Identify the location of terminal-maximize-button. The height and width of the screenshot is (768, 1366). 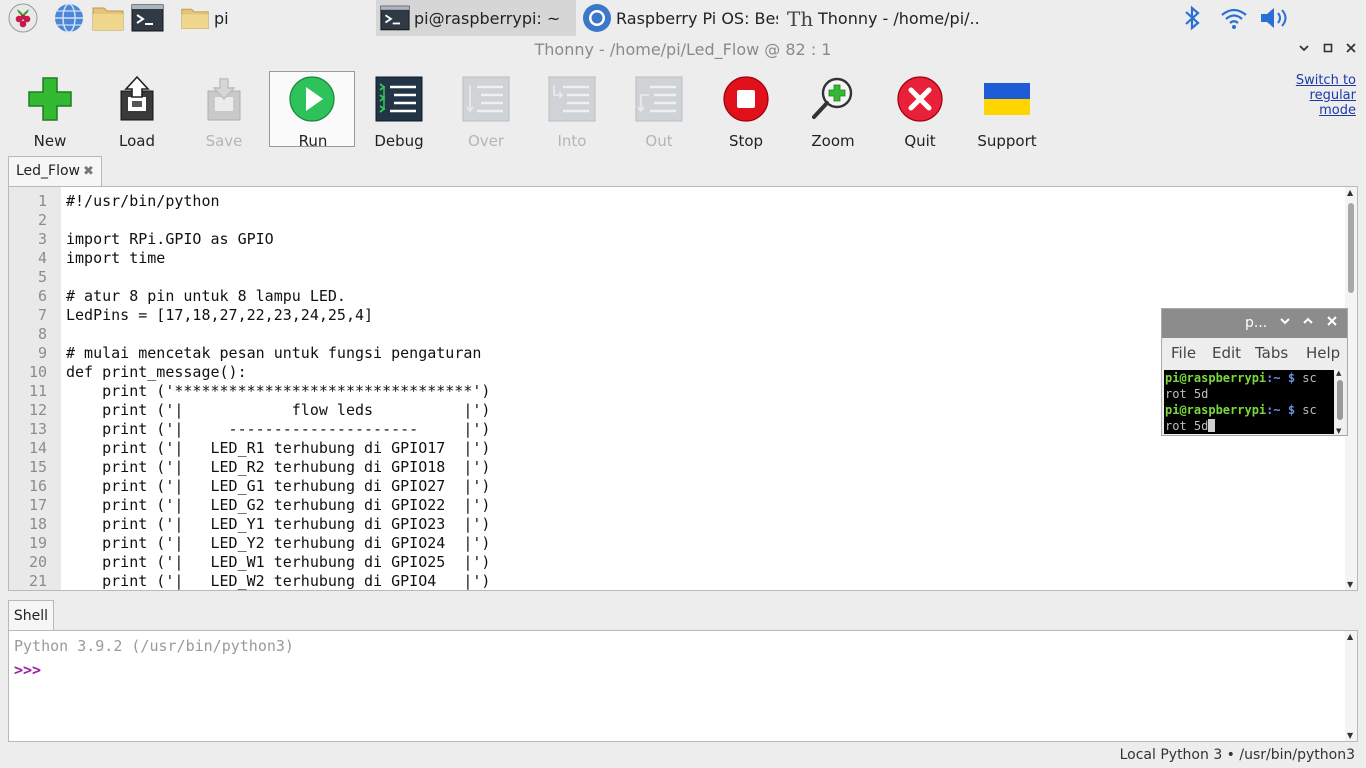
(1308, 323).